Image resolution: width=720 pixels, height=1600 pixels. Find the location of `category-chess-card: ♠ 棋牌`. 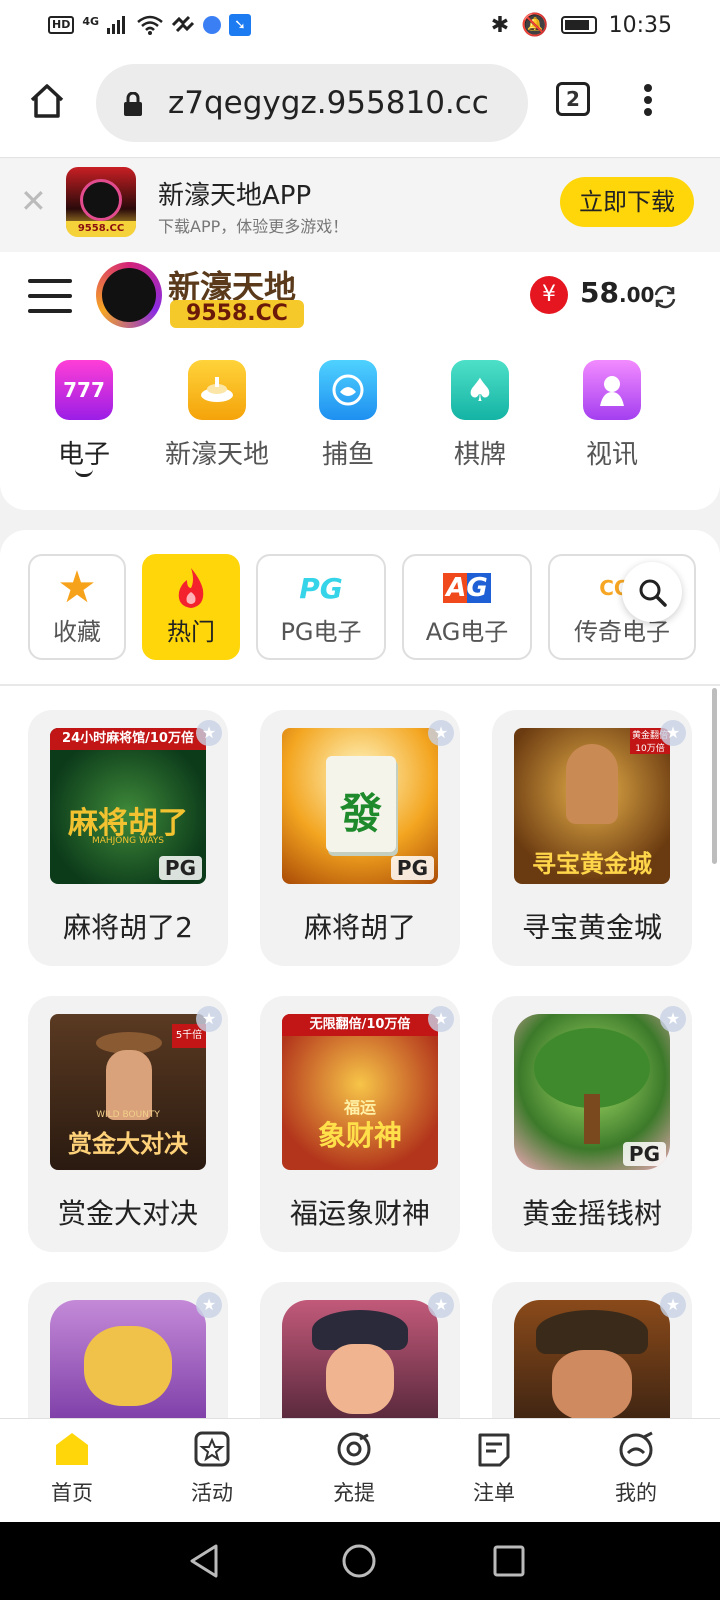

category-chess-card: ♠ 棋牌 is located at coordinates (480, 415).